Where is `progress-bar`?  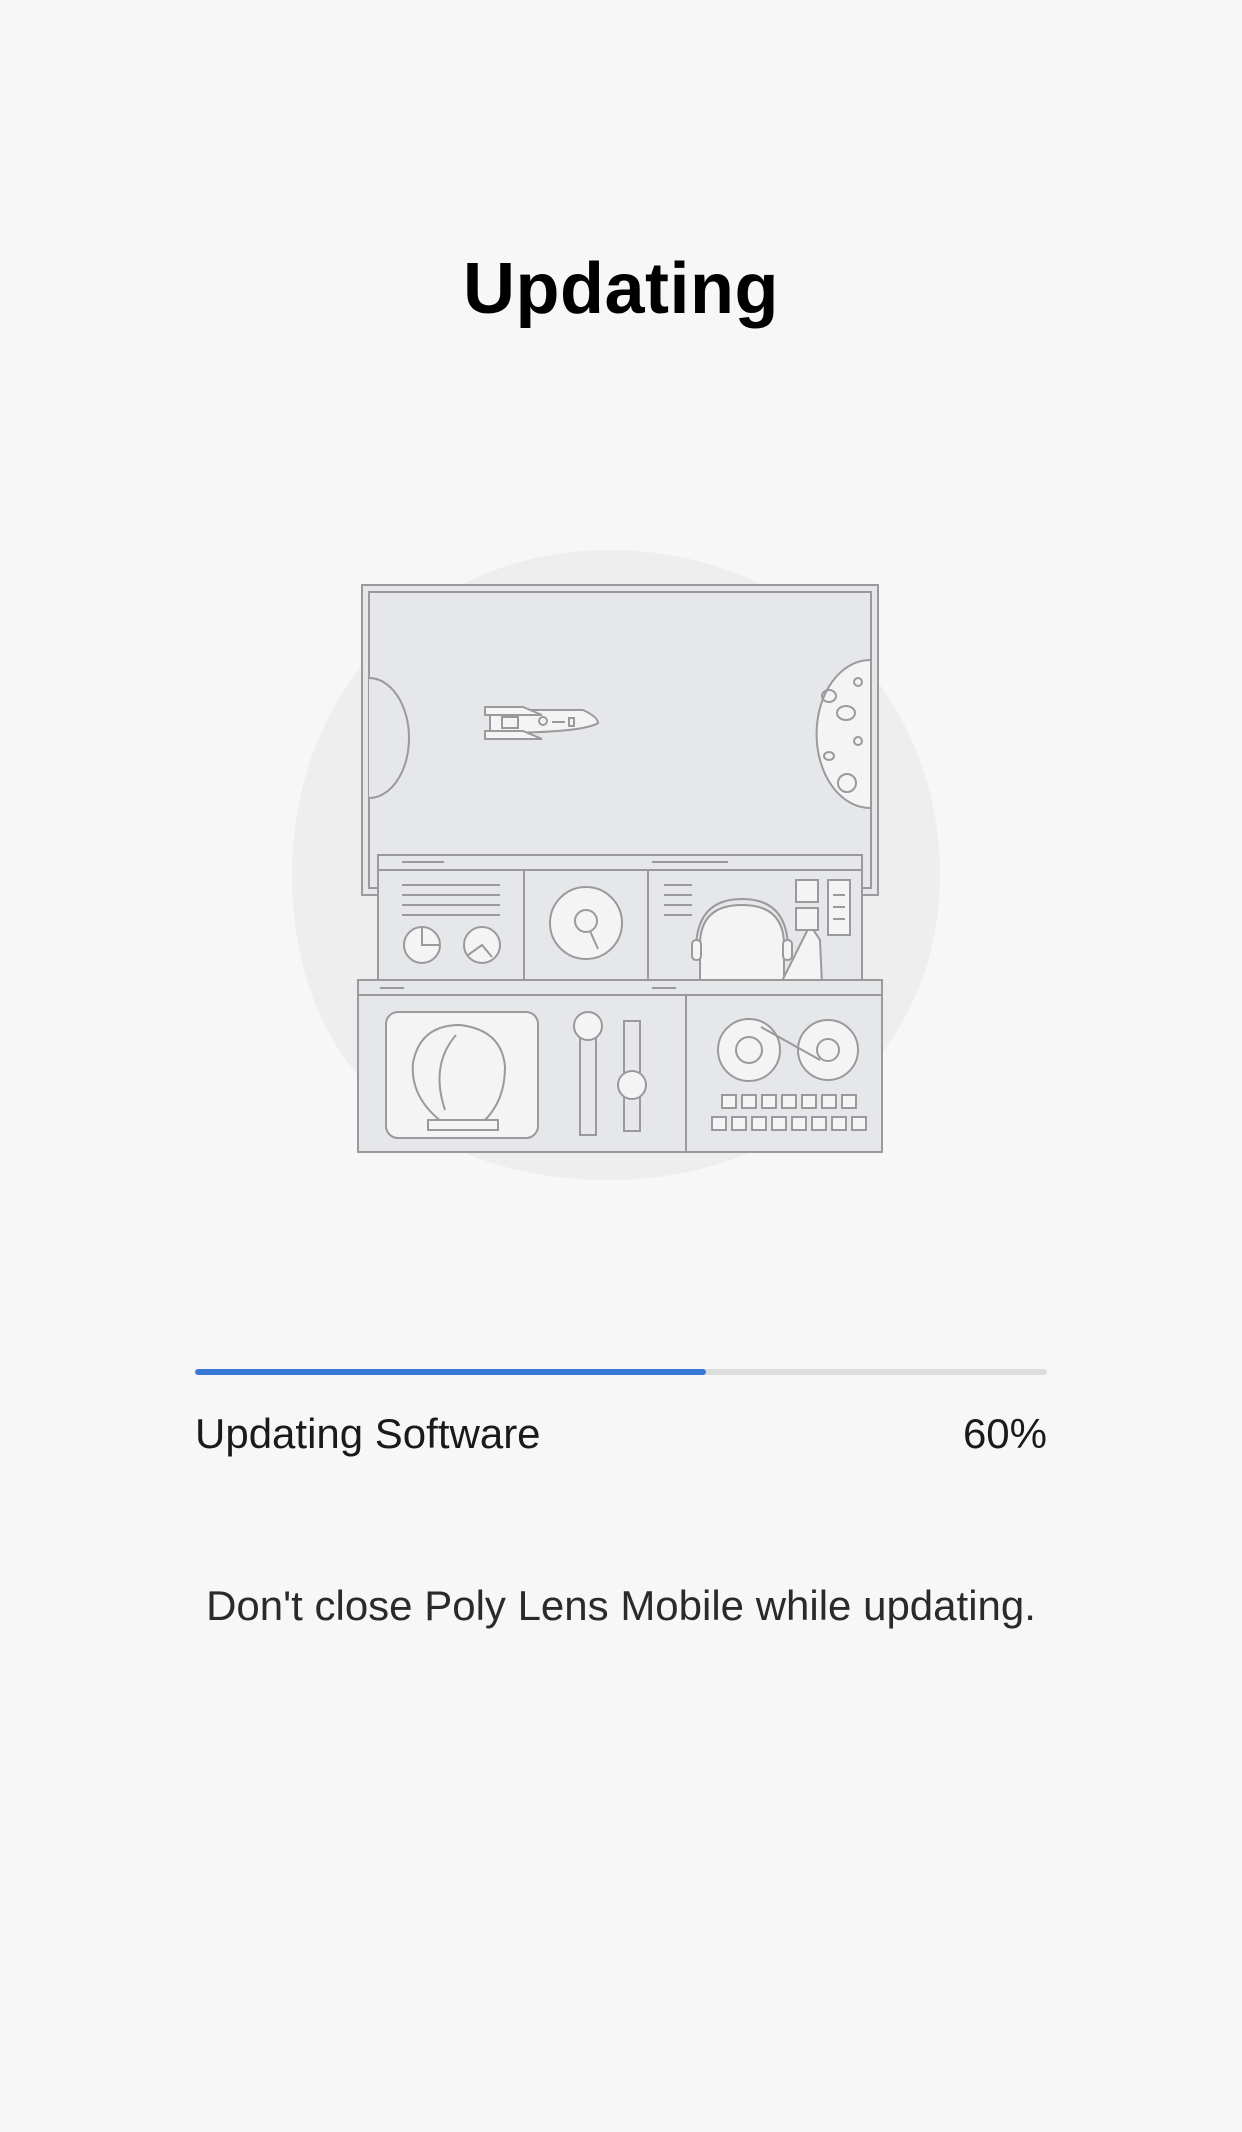
progress-bar is located at coordinates (621, 1372).